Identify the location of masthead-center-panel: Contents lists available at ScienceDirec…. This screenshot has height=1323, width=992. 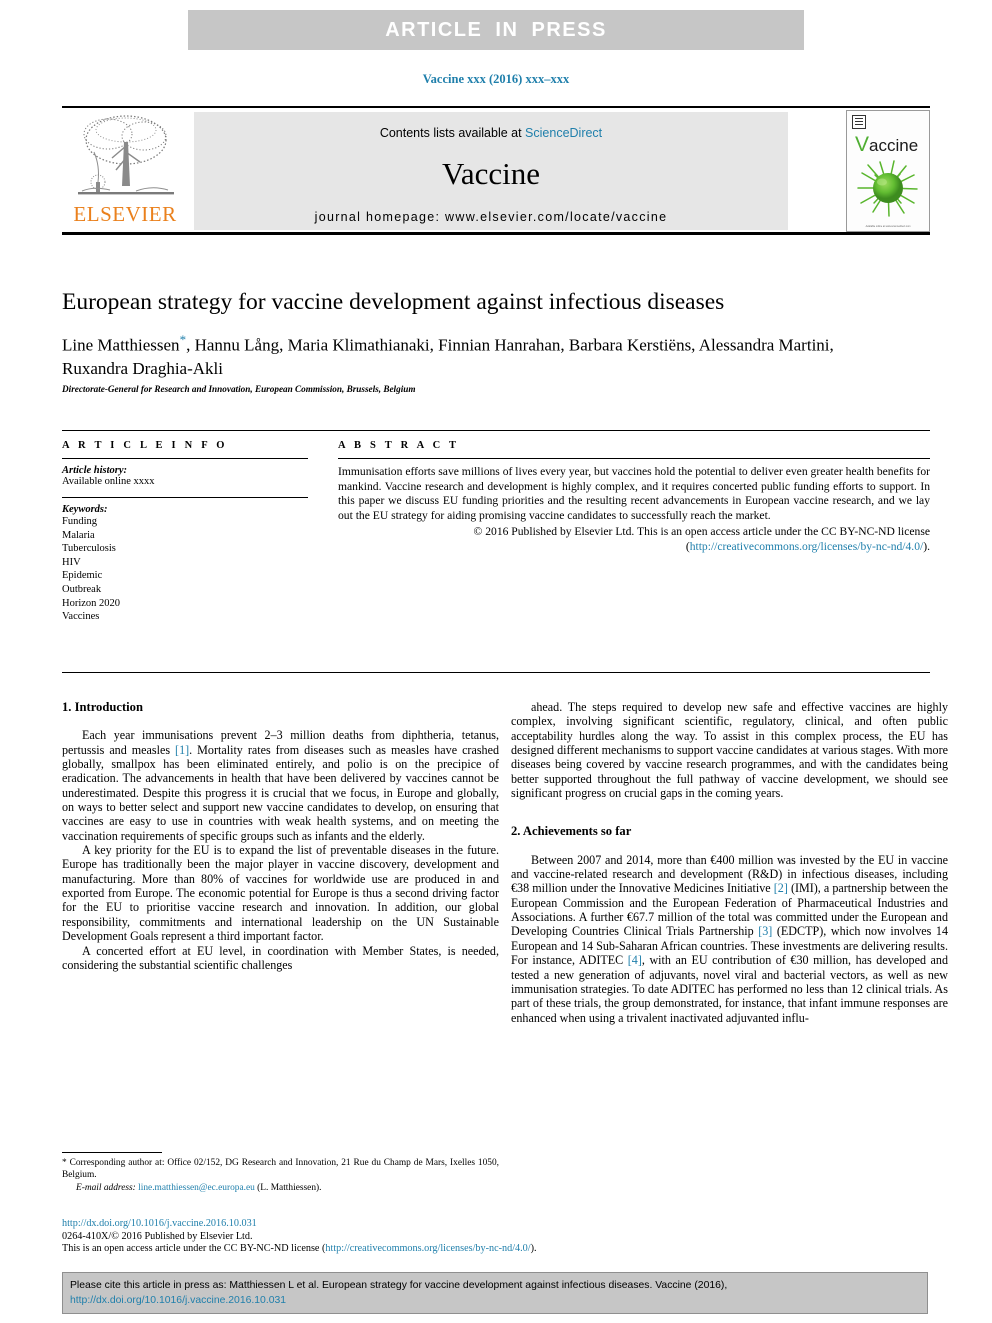
(491, 171).